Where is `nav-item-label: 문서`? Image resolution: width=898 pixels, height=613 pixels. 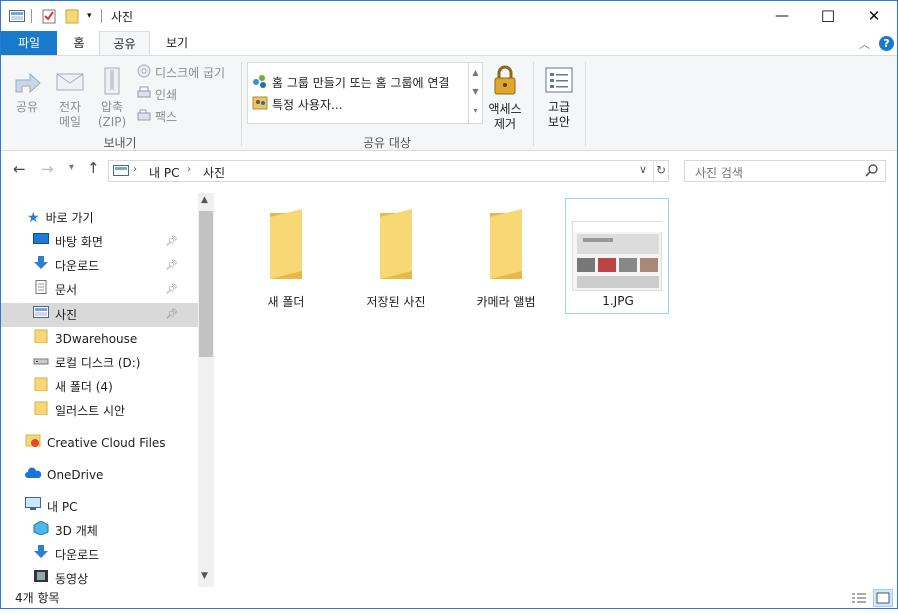 nav-item-label: 문서 is located at coordinates (66, 290).